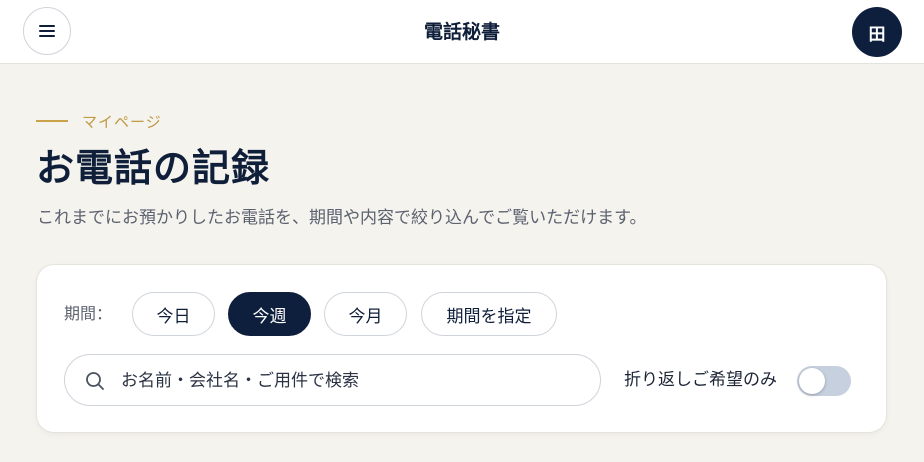  What do you see at coordinates (153, 167) in the screenshot?
I see `page-title: お電話の記録` at bounding box center [153, 167].